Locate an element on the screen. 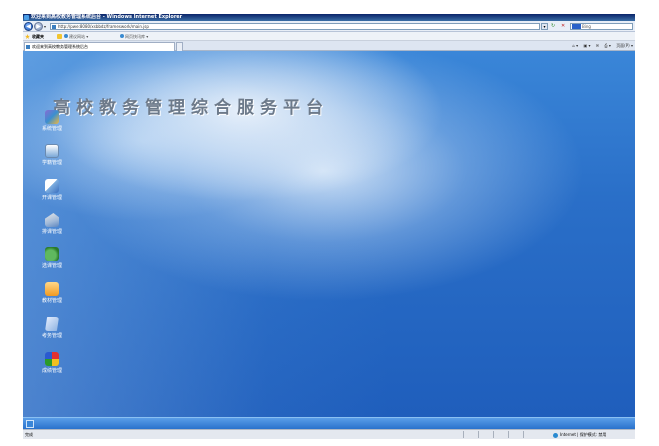  favorites-star-icon is located at coordinates (27, 36).